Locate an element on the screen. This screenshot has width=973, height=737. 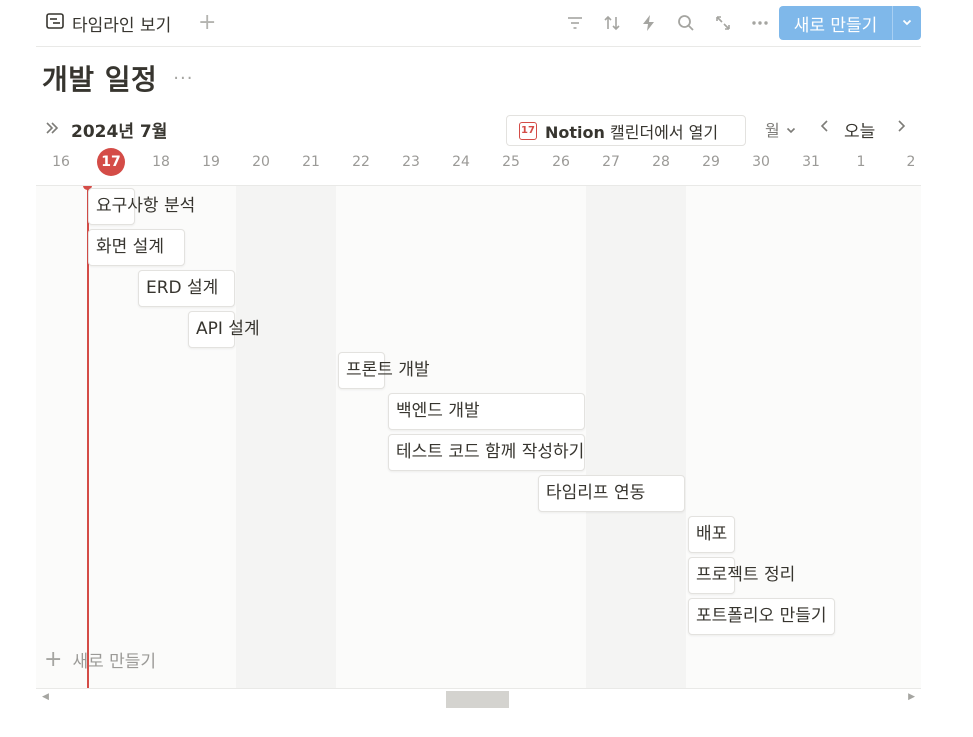
day-31: 31 is located at coordinates (811, 162).